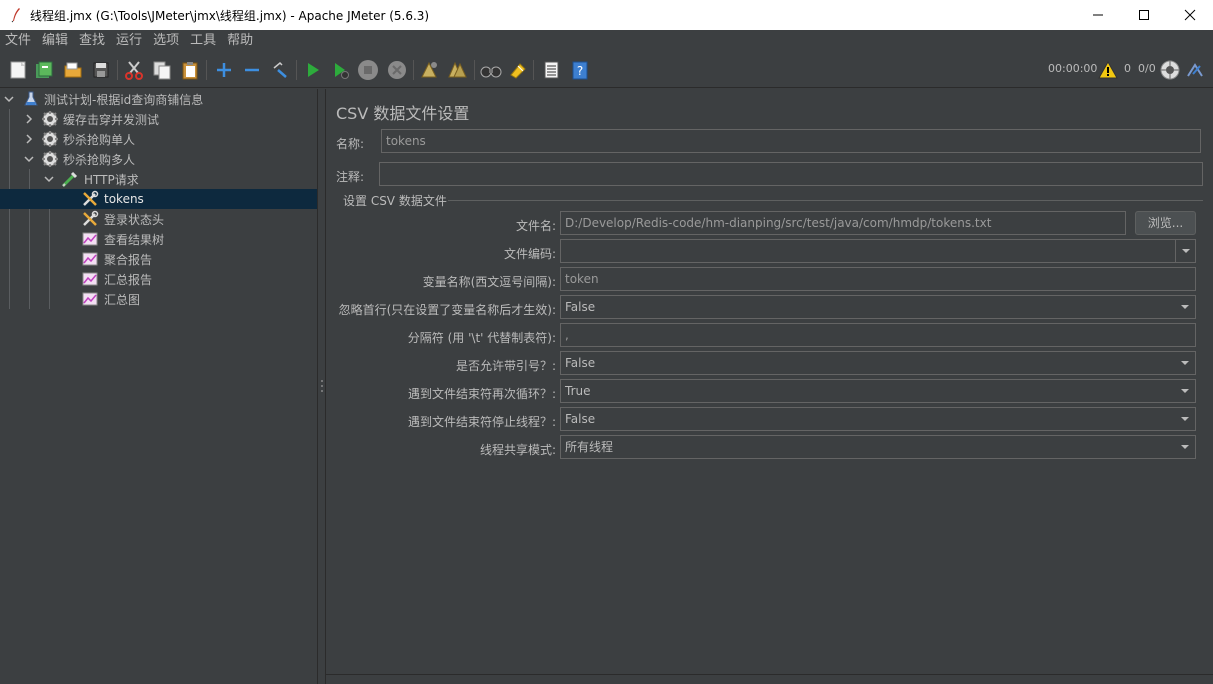 The image size is (1213, 684). I want to click on maximize-button, so click(1144, 15).